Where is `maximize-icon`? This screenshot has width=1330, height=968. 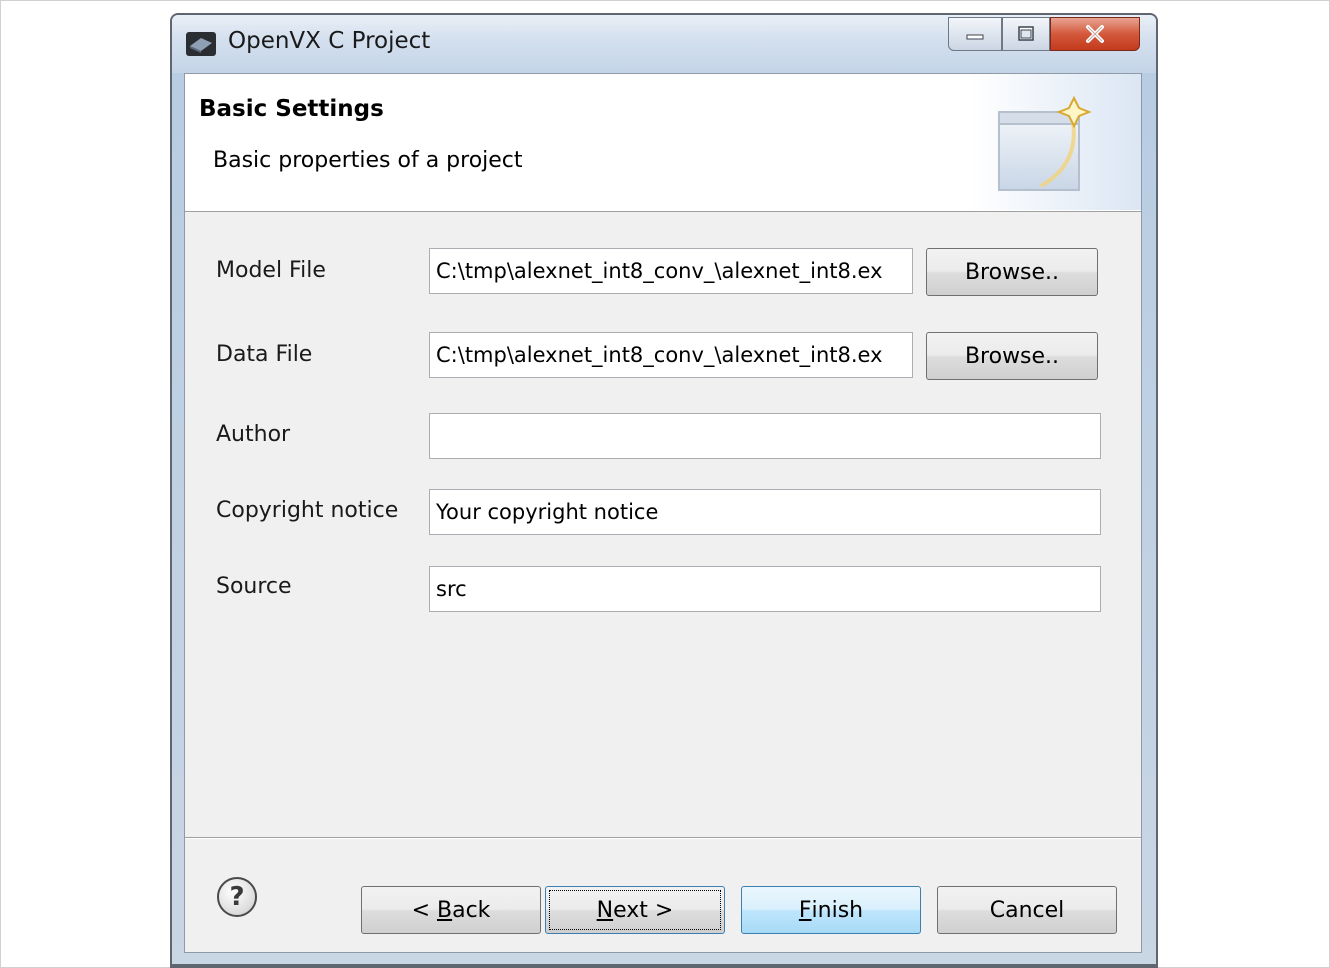 maximize-icon is located at coordinates (1026, 33).